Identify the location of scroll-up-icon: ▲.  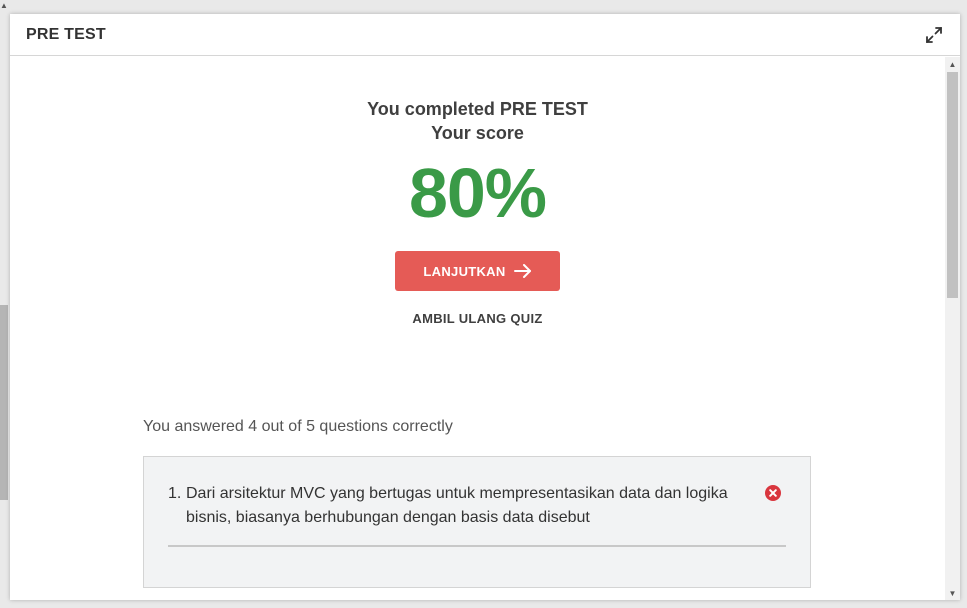
(952, 64).